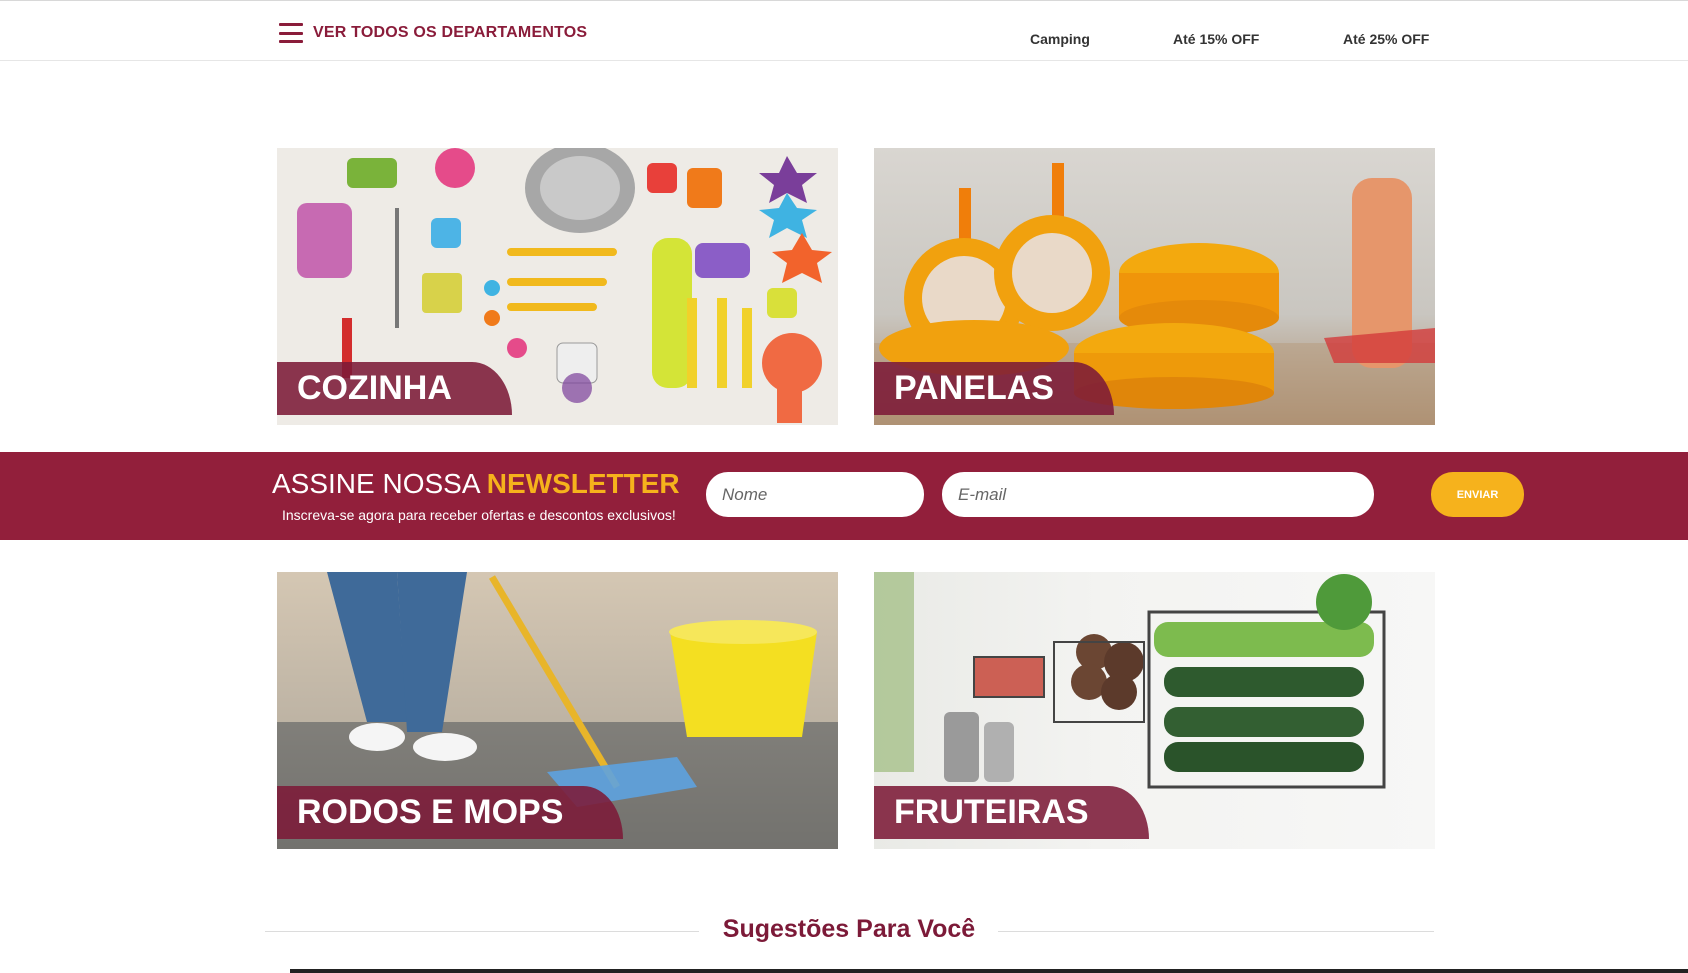 The height and width of the screenshot is (973, 1688). What do you see at coordinates (989, 971) in the screenshot?
I see `suggestions-carousel-edge` at bounding box center [989, 971].